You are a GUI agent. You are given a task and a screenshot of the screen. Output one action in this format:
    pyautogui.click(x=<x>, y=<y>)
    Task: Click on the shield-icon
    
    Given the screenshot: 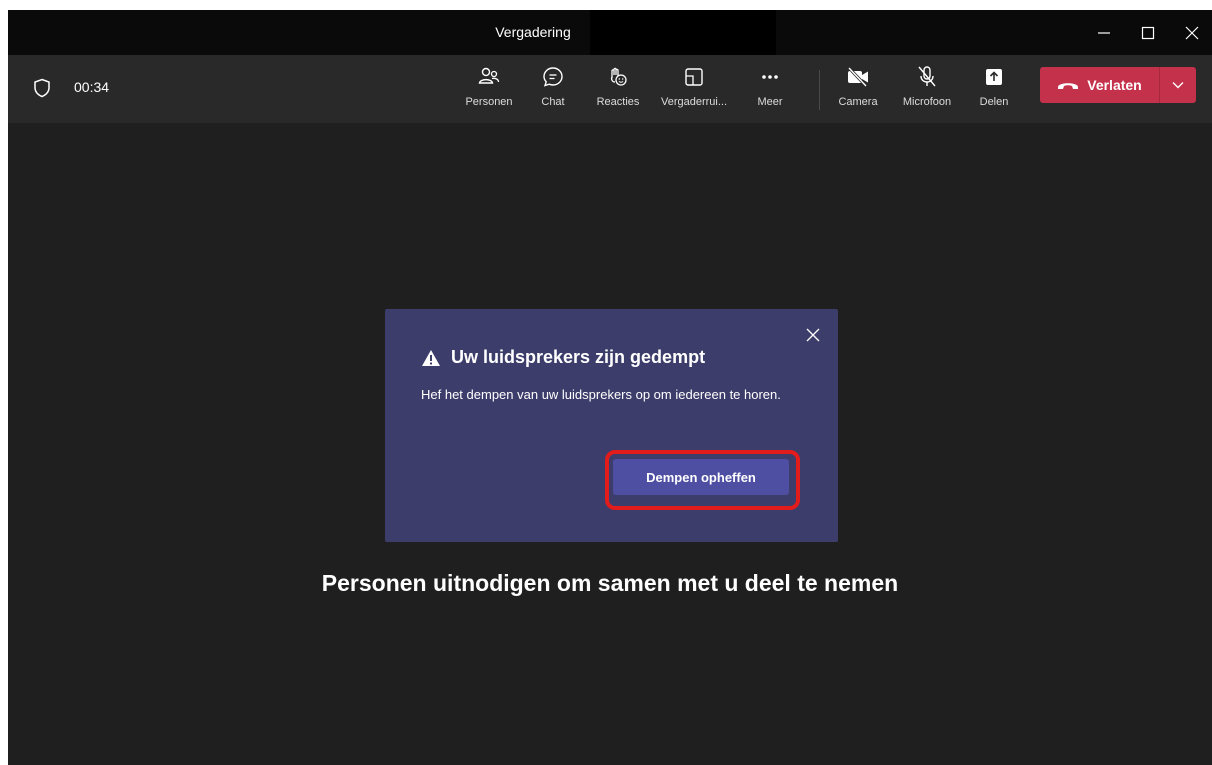 What is the action you would take?
    pyautogui.click(x=42, y=88)
    